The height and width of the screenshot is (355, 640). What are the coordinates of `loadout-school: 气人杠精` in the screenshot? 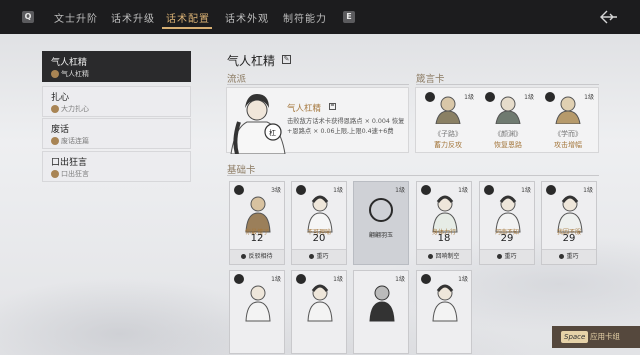 It's located at (70, 74).